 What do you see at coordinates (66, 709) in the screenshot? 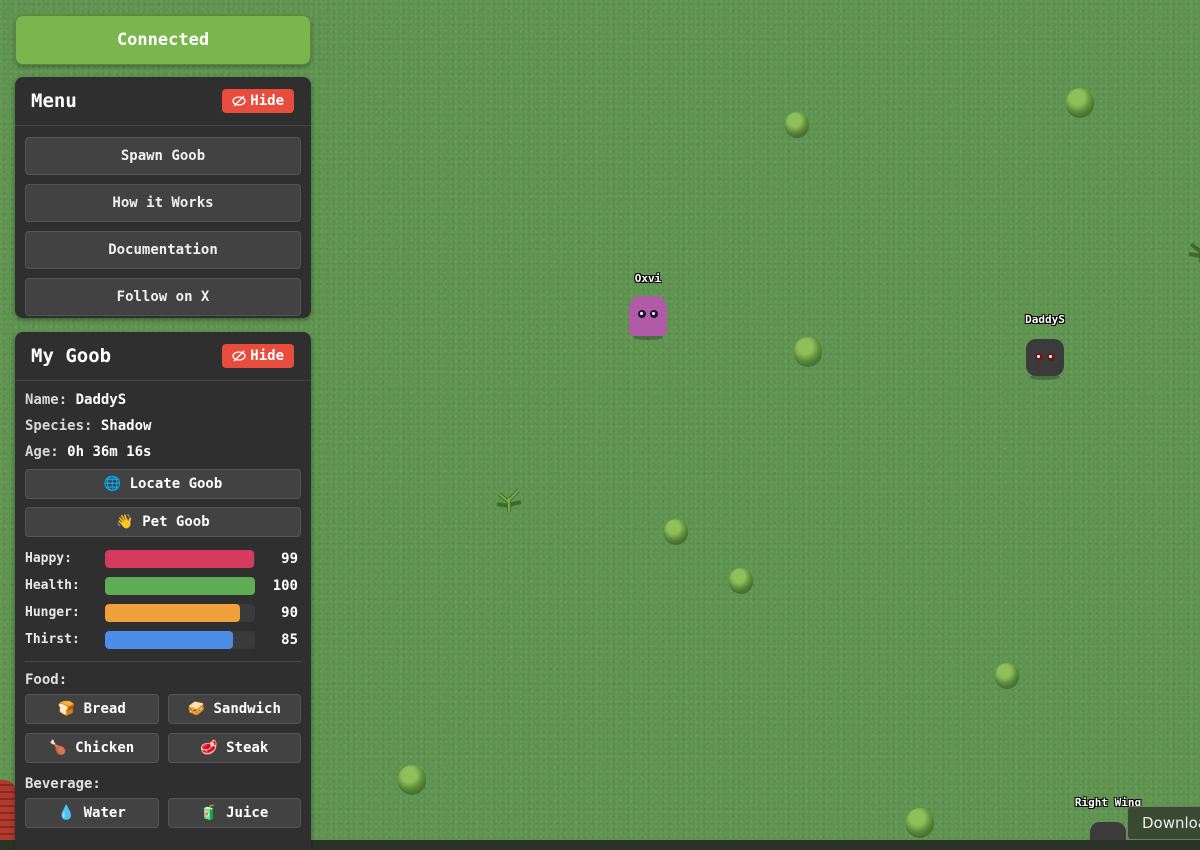
I see `bread-icon: 🍞` at bounding box center [66, 709].